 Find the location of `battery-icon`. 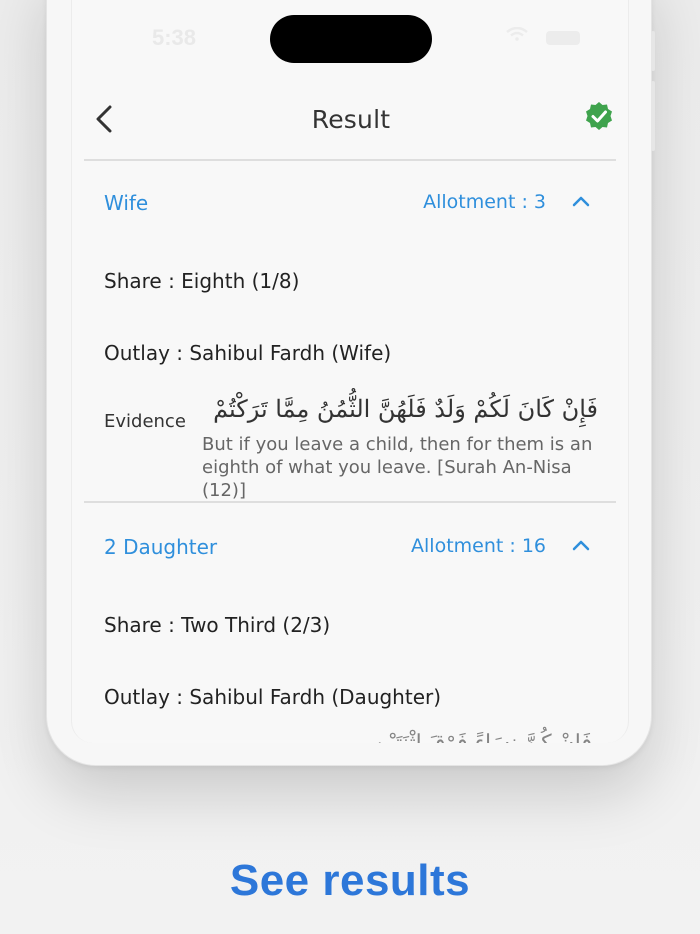

battery-icon is located at coordinates (563, 38).